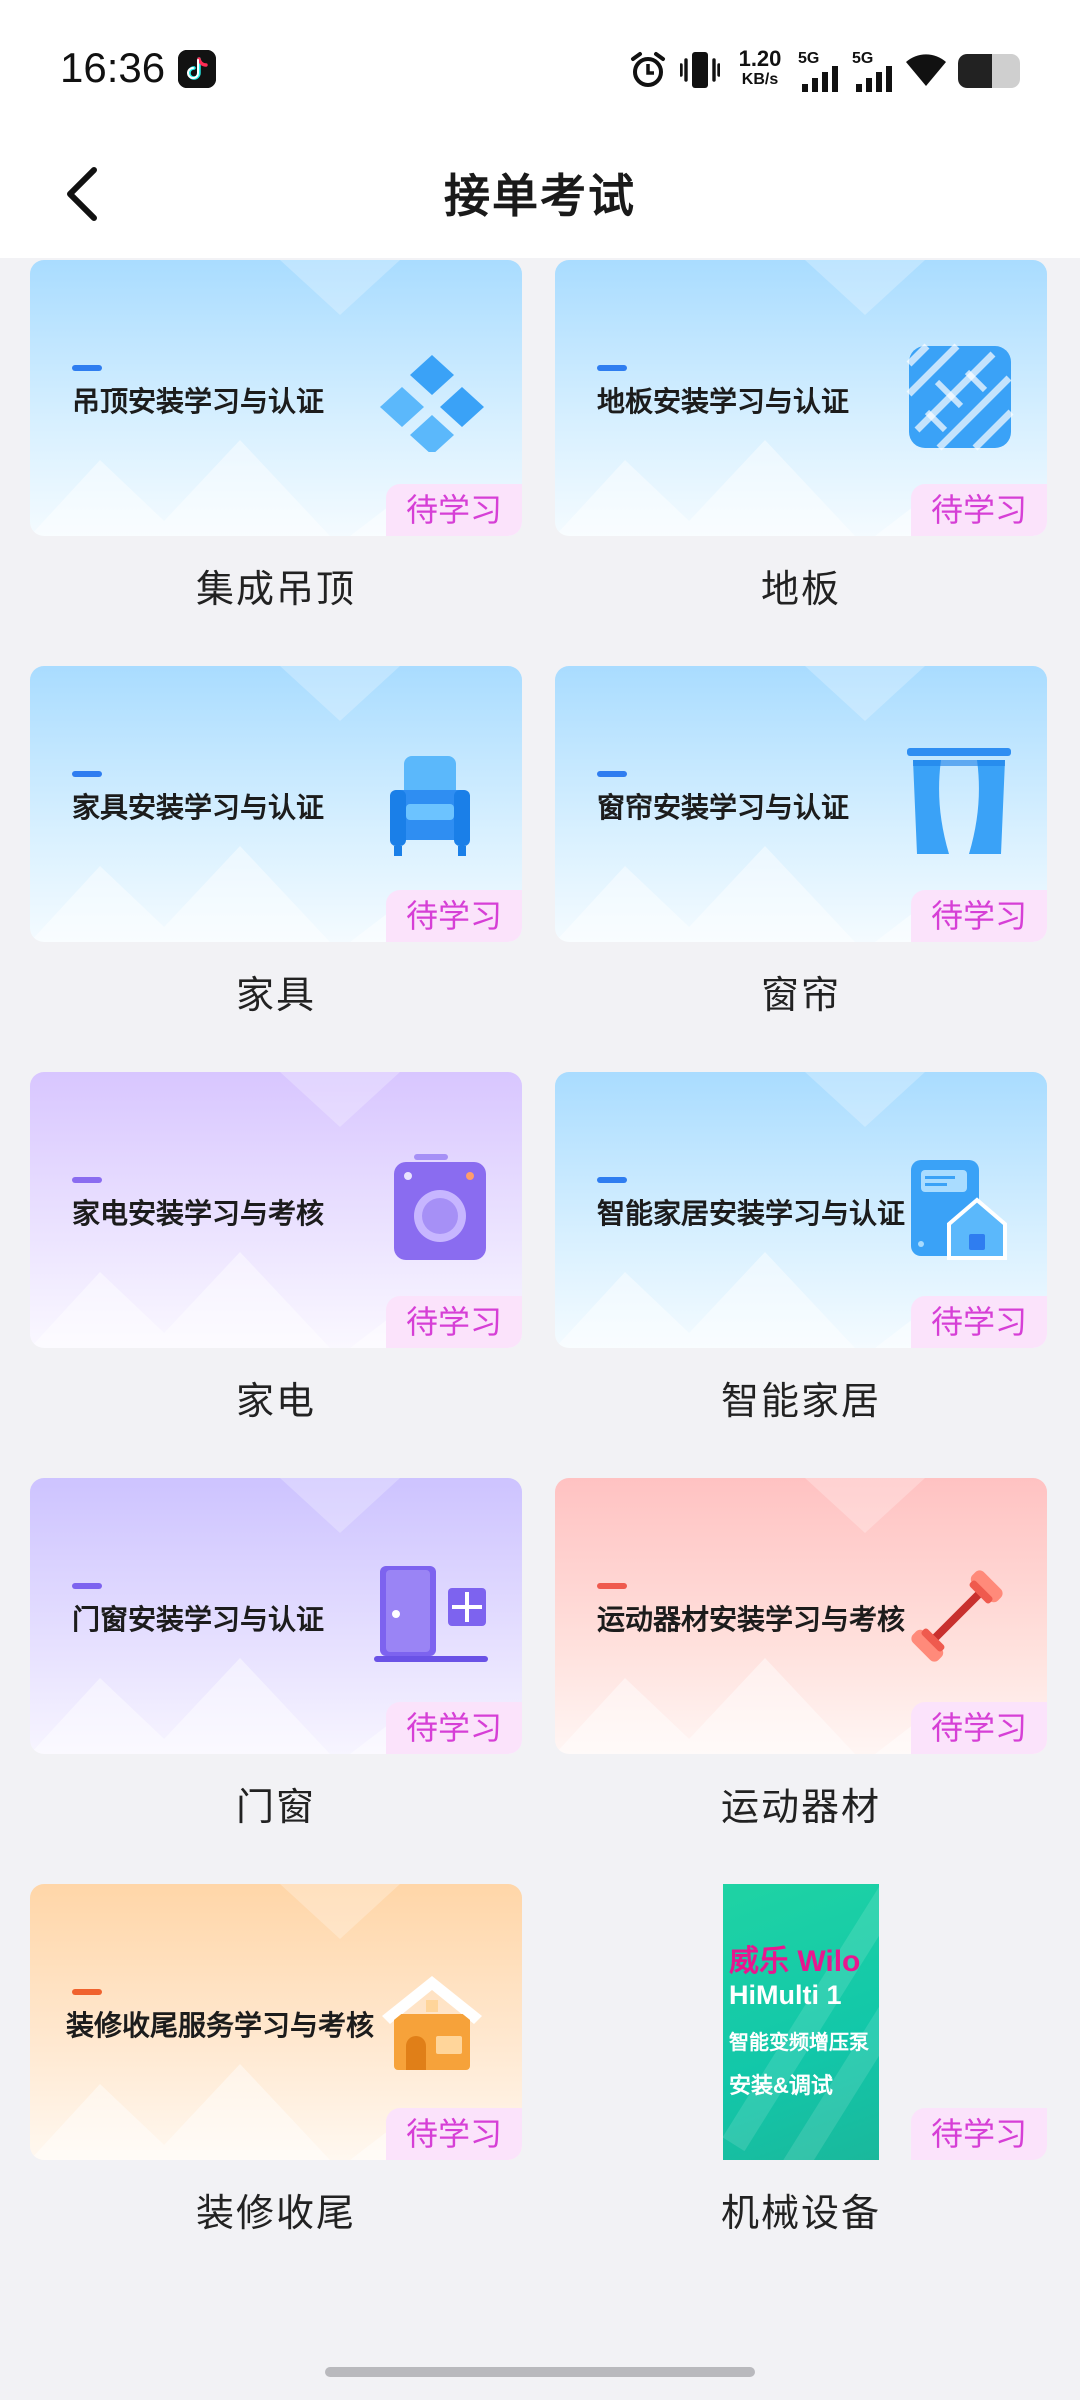 Image resolution: width=1080 pixels, height=2400 pixels. I want to click on page-title: 接单考试, so click(540, 196).